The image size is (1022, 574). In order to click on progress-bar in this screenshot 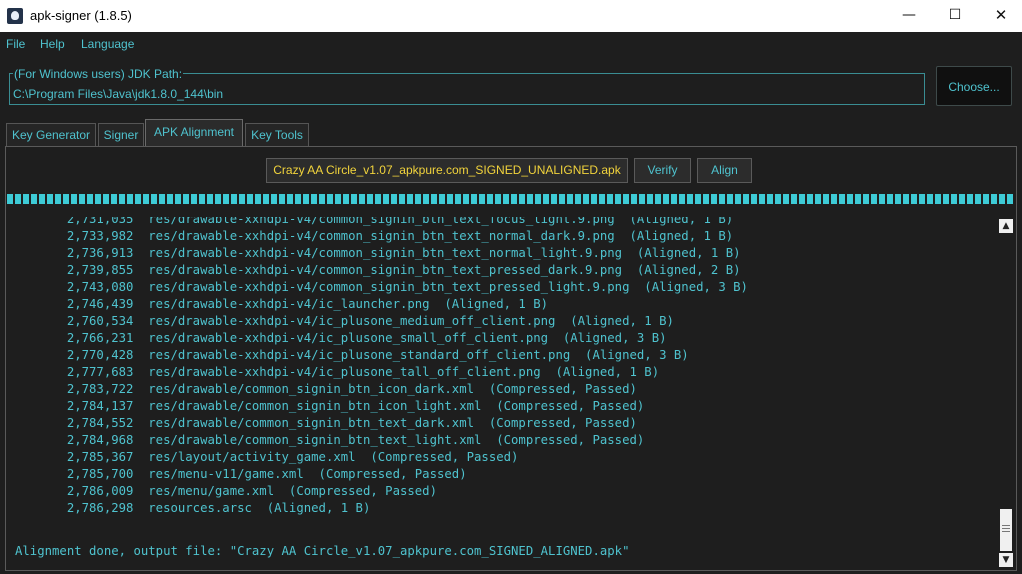, I will do `click(510, 199)`.